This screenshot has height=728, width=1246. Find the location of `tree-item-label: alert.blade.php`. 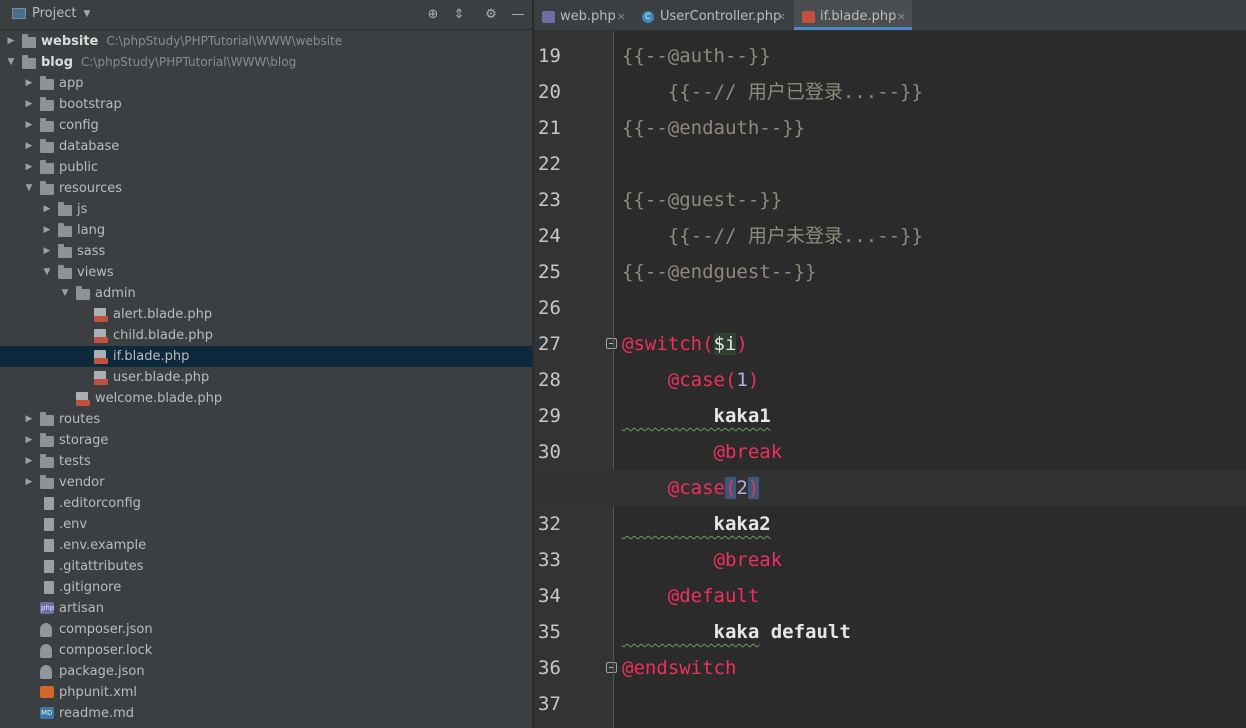

tree-item-label: alert.blade.php is located at coordinates (162, 314).